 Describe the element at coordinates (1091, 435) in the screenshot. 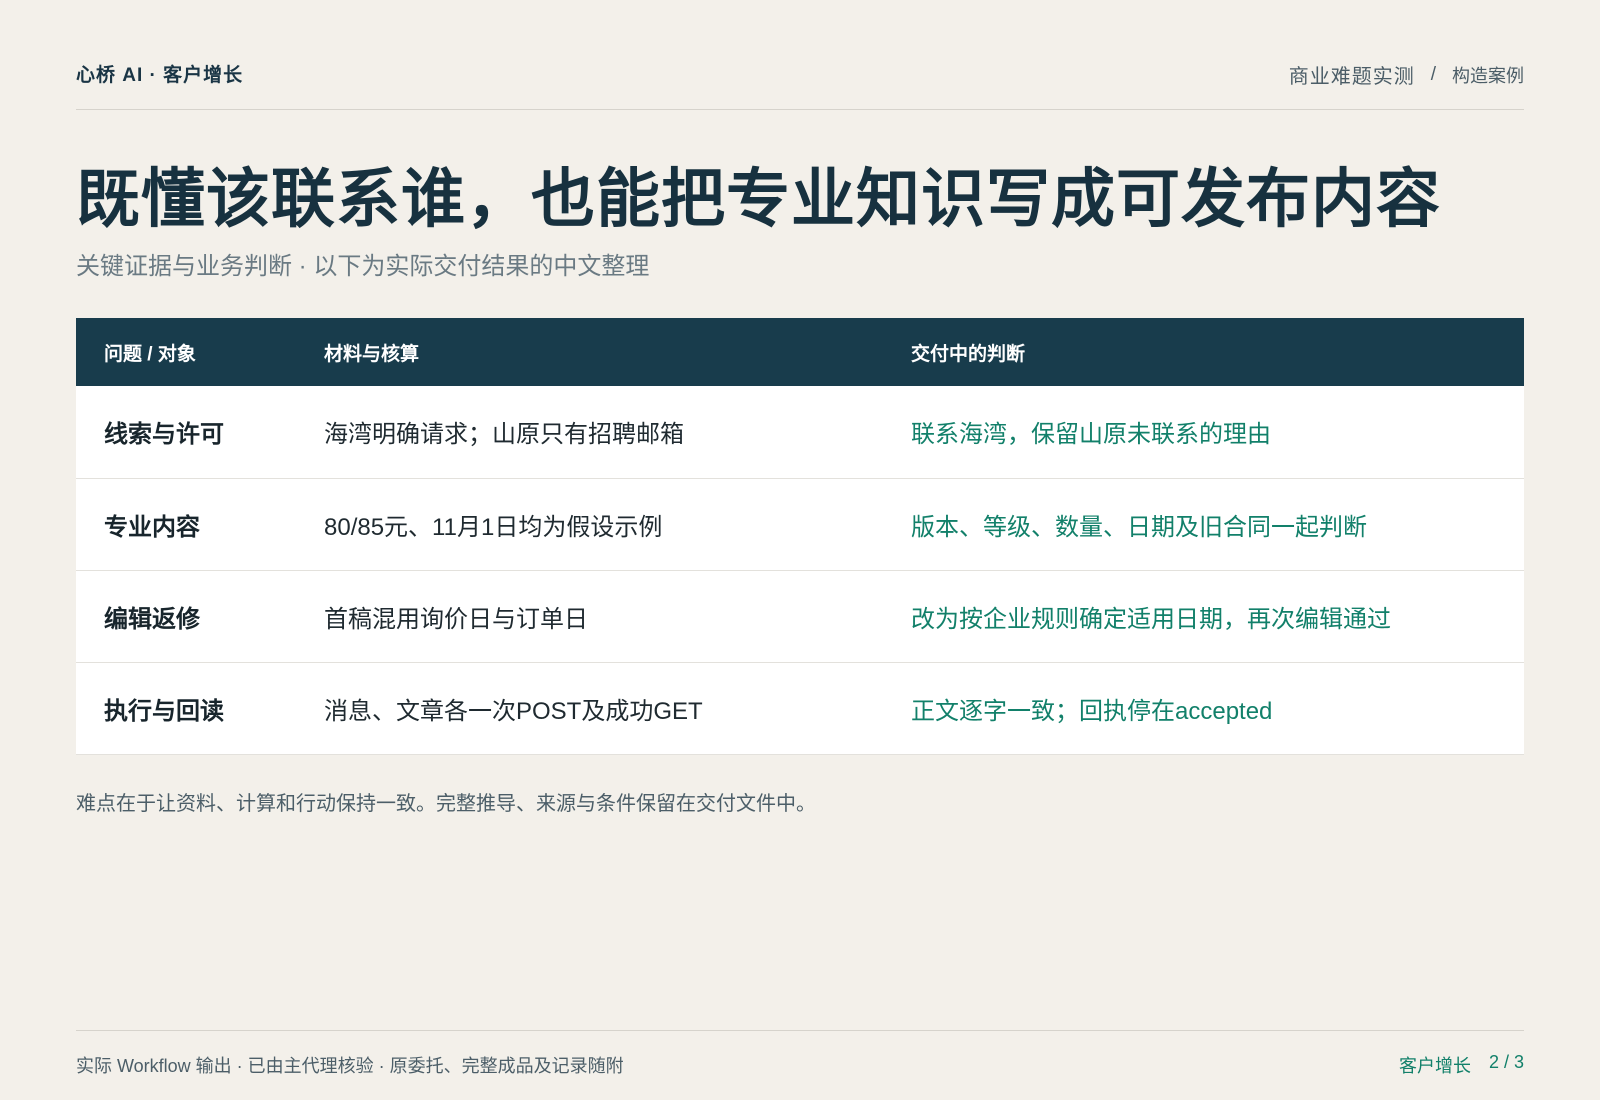

I see `row-judgement: 联系海湾，保留山原未联系的理由` at that location.